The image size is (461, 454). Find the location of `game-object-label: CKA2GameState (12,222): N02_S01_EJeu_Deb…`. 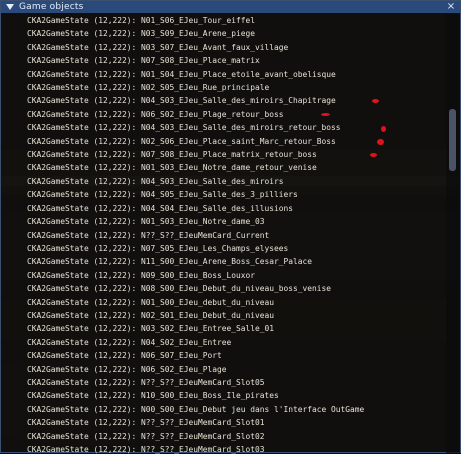

game-object-label: CKA2GameState (12,222): N02_S01_EJeu_Deb… is located at coordinates (151, 315).